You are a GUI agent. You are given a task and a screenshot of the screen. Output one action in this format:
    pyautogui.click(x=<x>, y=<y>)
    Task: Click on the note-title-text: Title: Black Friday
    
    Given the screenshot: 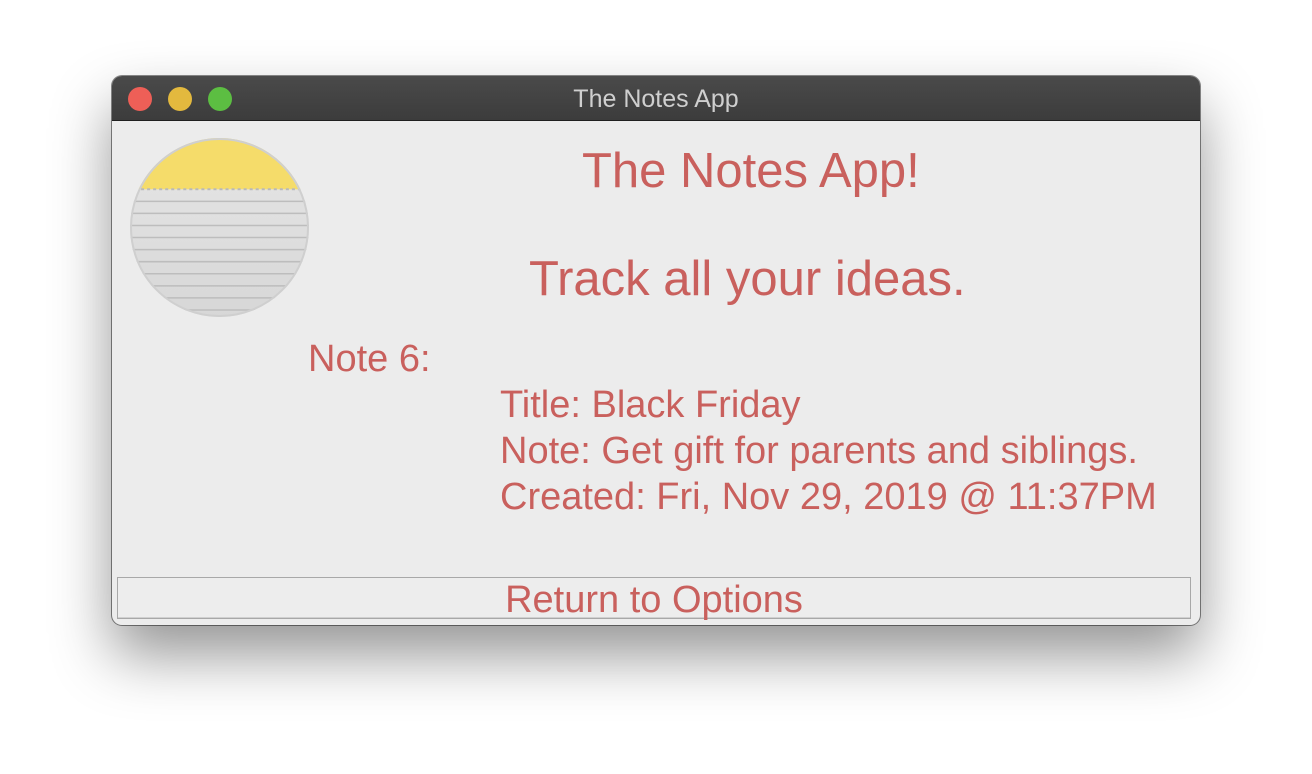 What is the action you would take?
    pyautogui.click(x=650, y=405)
    